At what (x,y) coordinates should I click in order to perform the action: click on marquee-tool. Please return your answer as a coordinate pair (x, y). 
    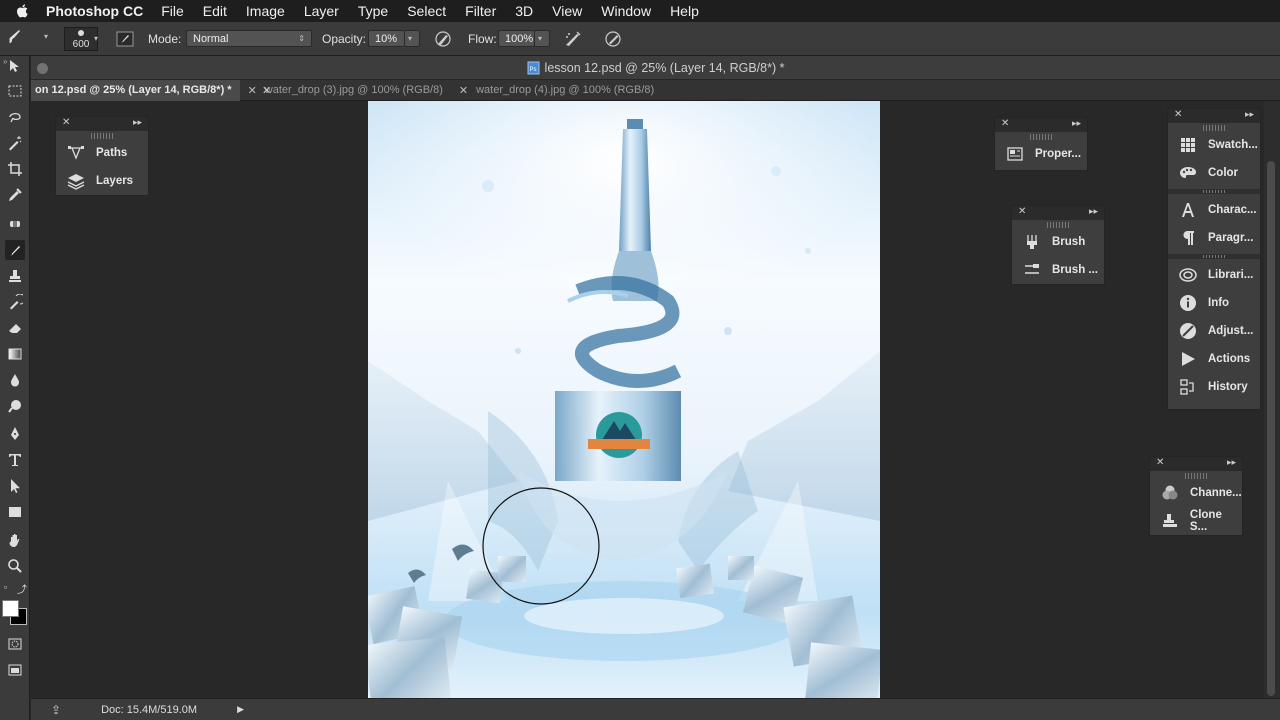
    Looking at the image, I should click on (15, 91).